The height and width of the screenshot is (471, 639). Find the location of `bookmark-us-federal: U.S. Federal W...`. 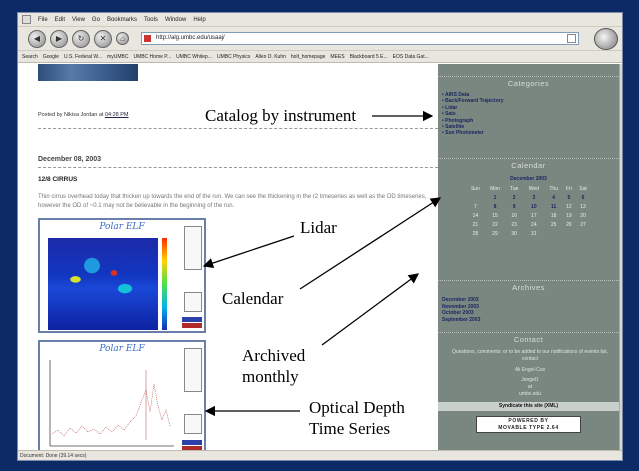

bookmark-us-federal: U.S. Federal W... is located at coordinates (83, 57).